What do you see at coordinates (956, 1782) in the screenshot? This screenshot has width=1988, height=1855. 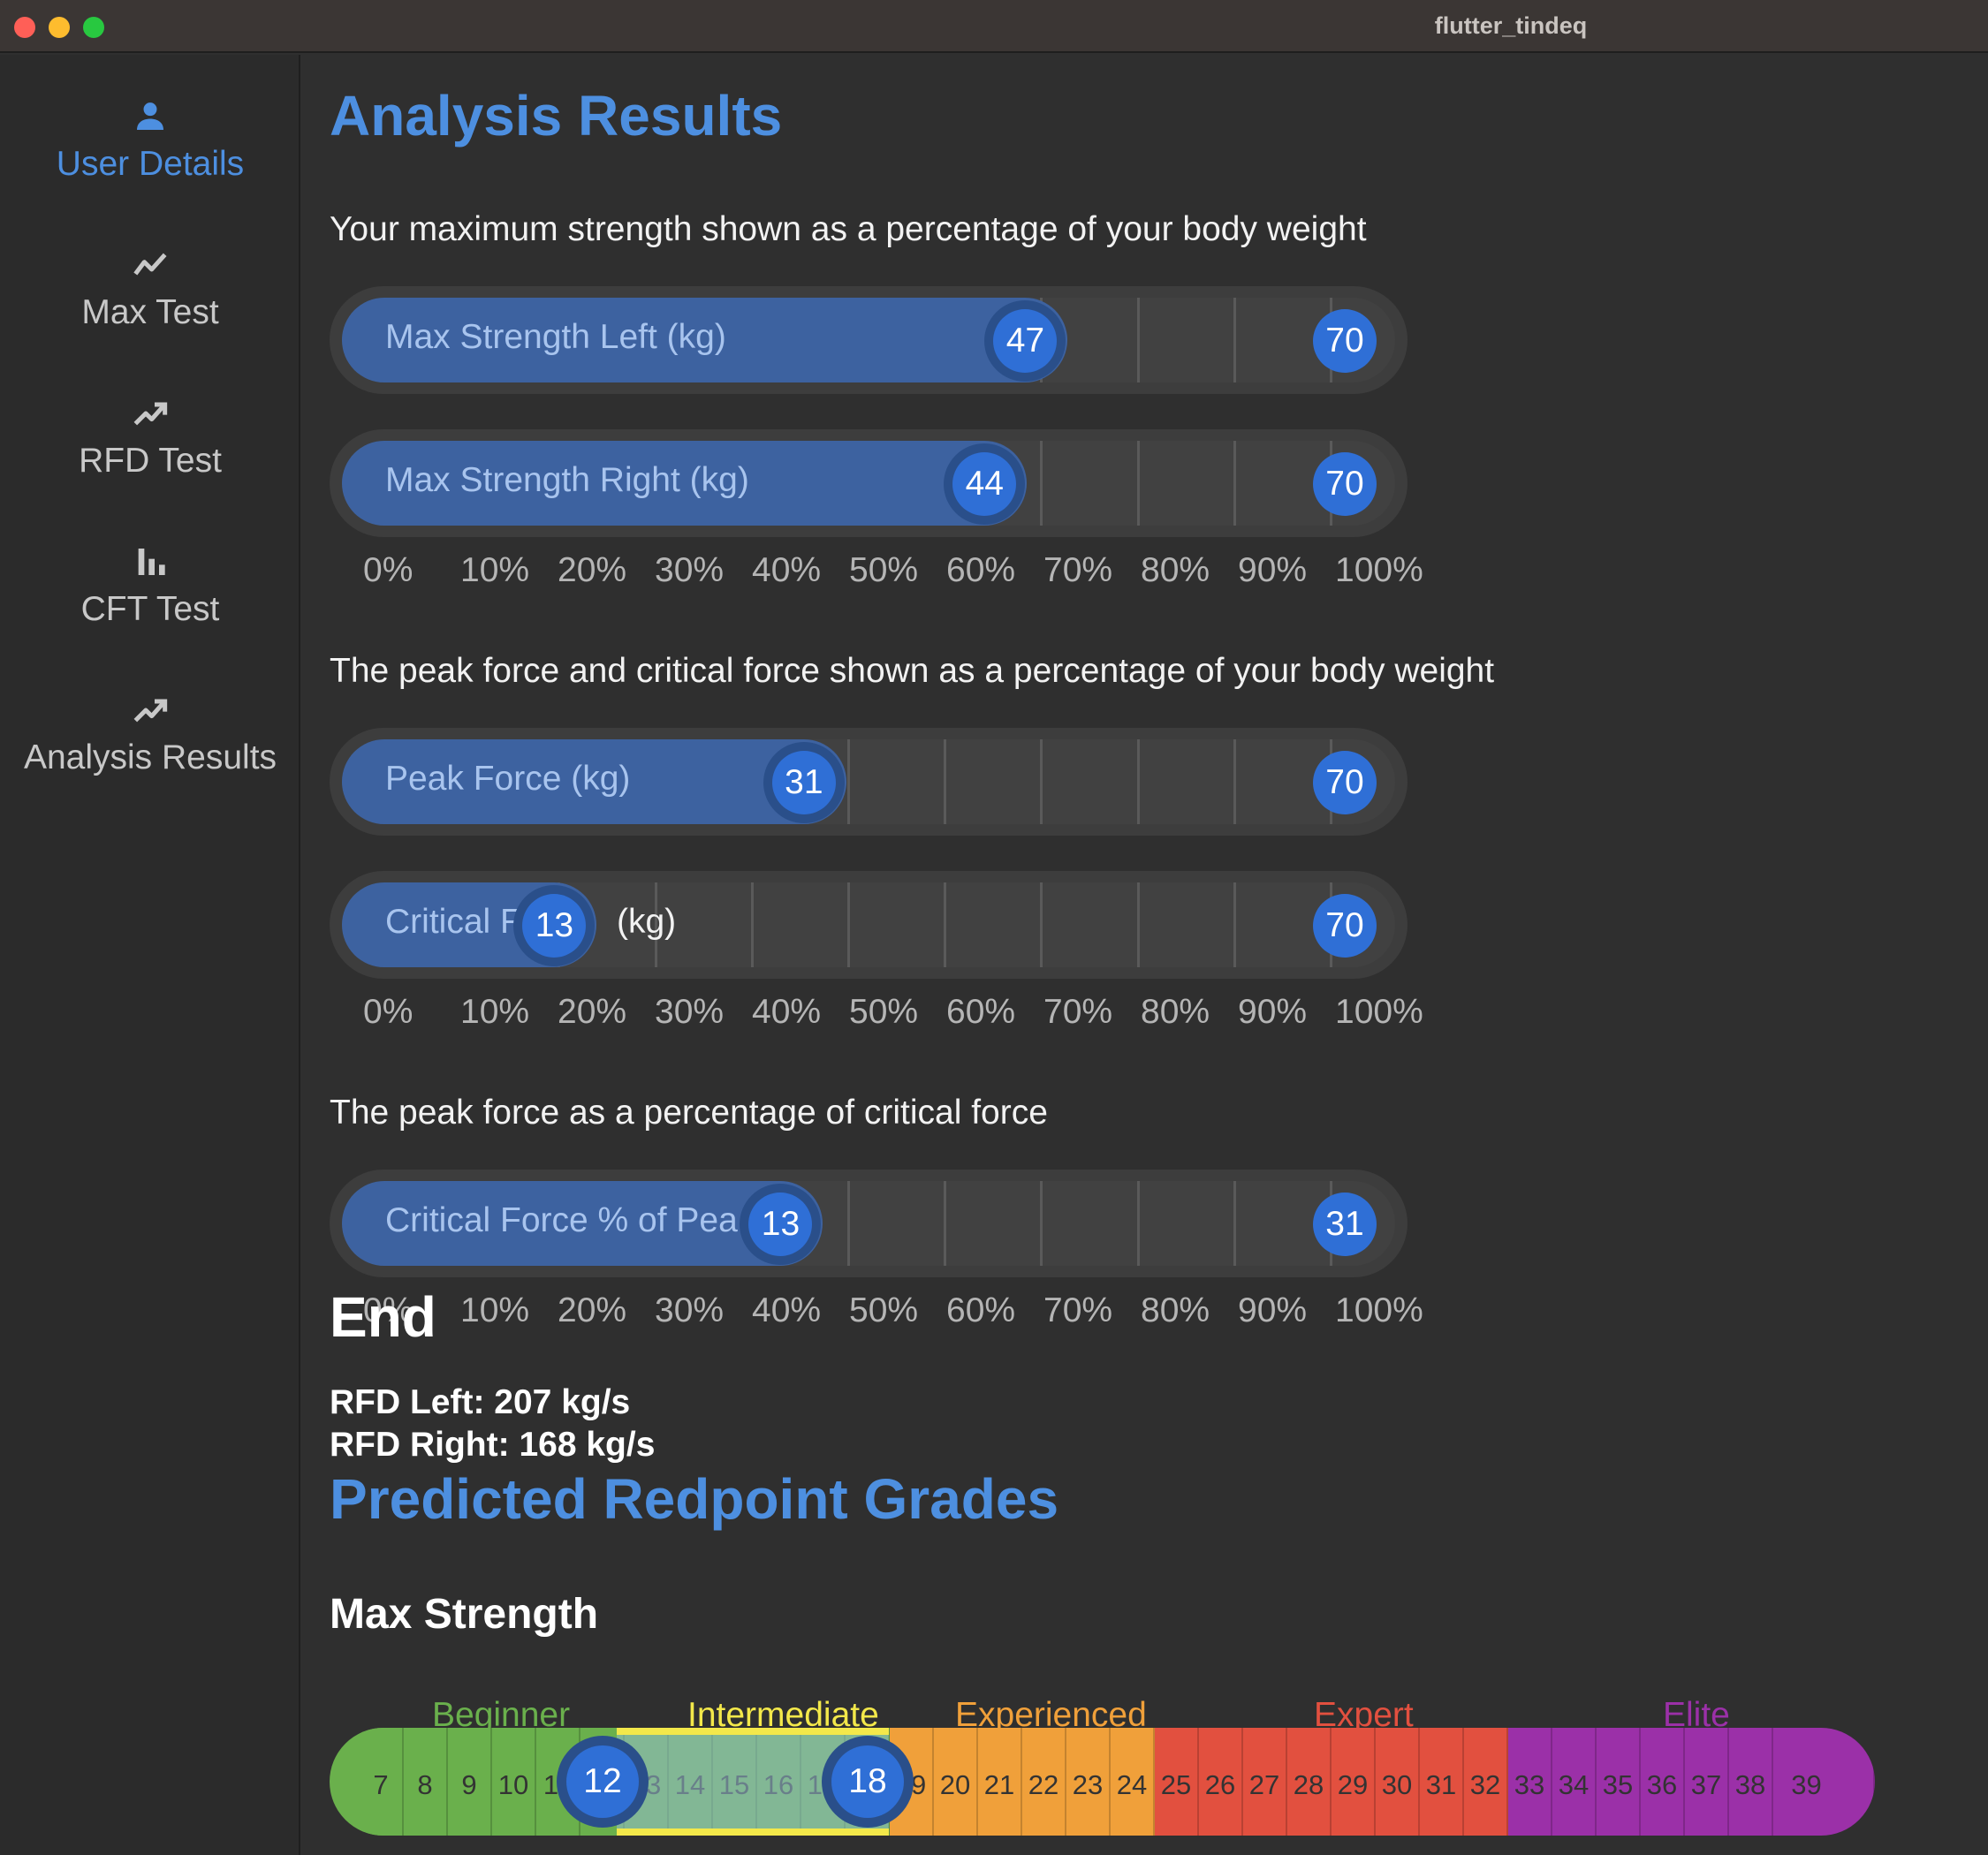 I see `grade-cell: 20` at bounding box center [956, 1782].